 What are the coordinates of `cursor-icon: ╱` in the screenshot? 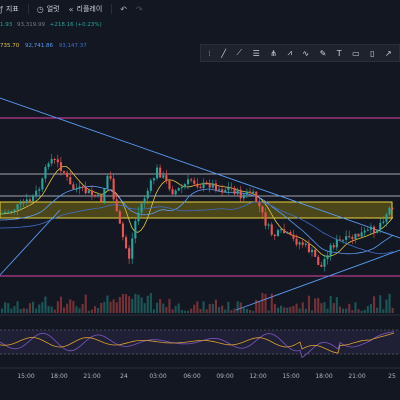 It's located at (223, 53).